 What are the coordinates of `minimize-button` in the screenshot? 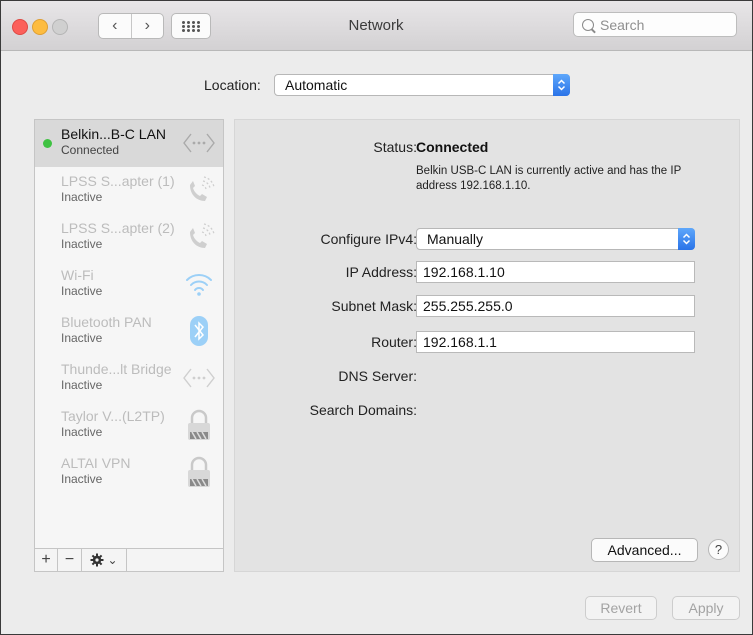 It's located at (40, 27).